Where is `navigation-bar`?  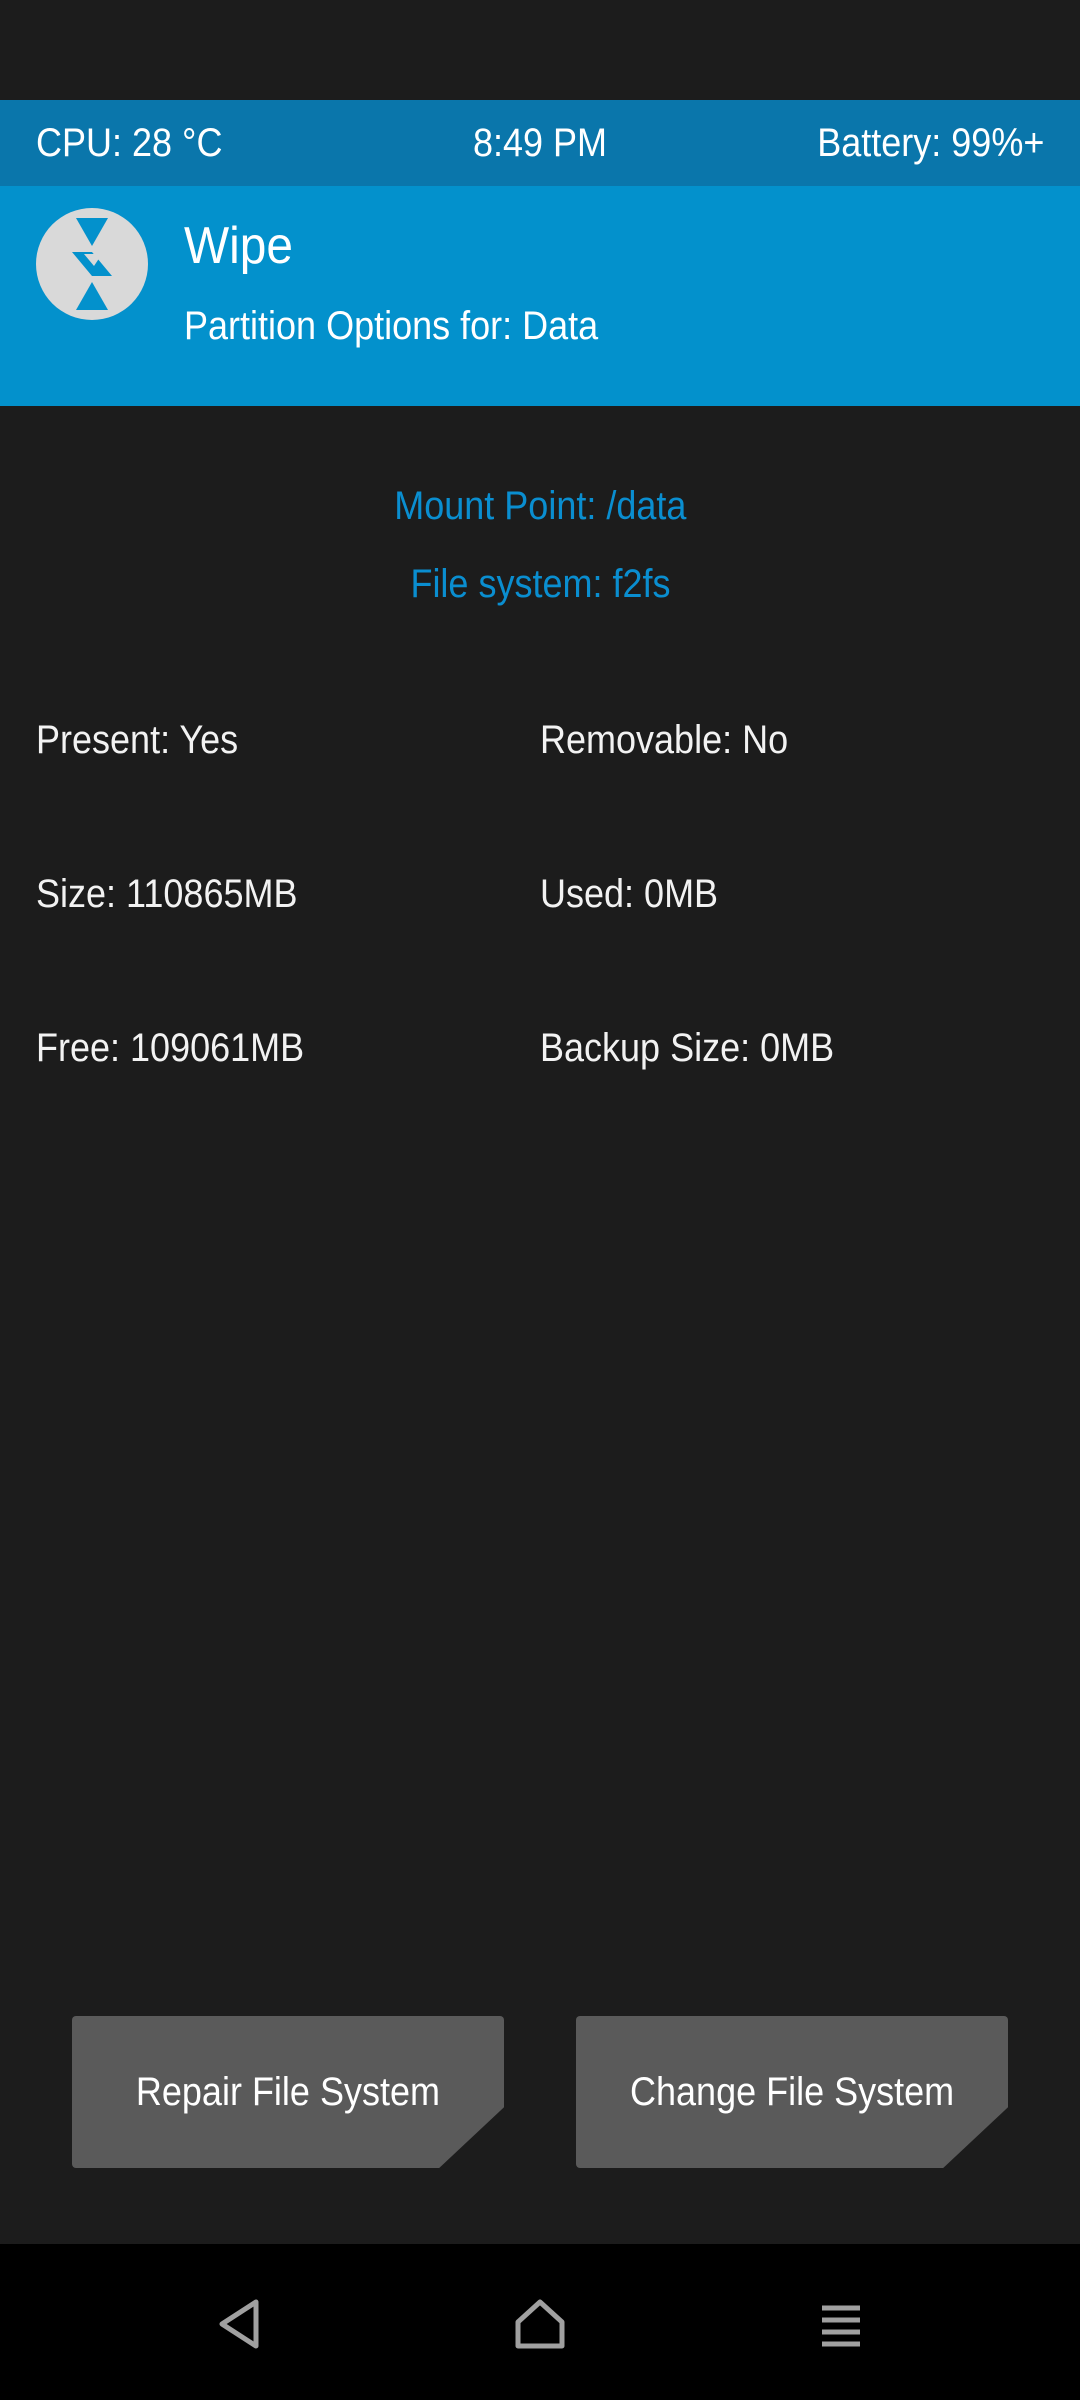
navigation-bar is located at coordinates (540, 2322).